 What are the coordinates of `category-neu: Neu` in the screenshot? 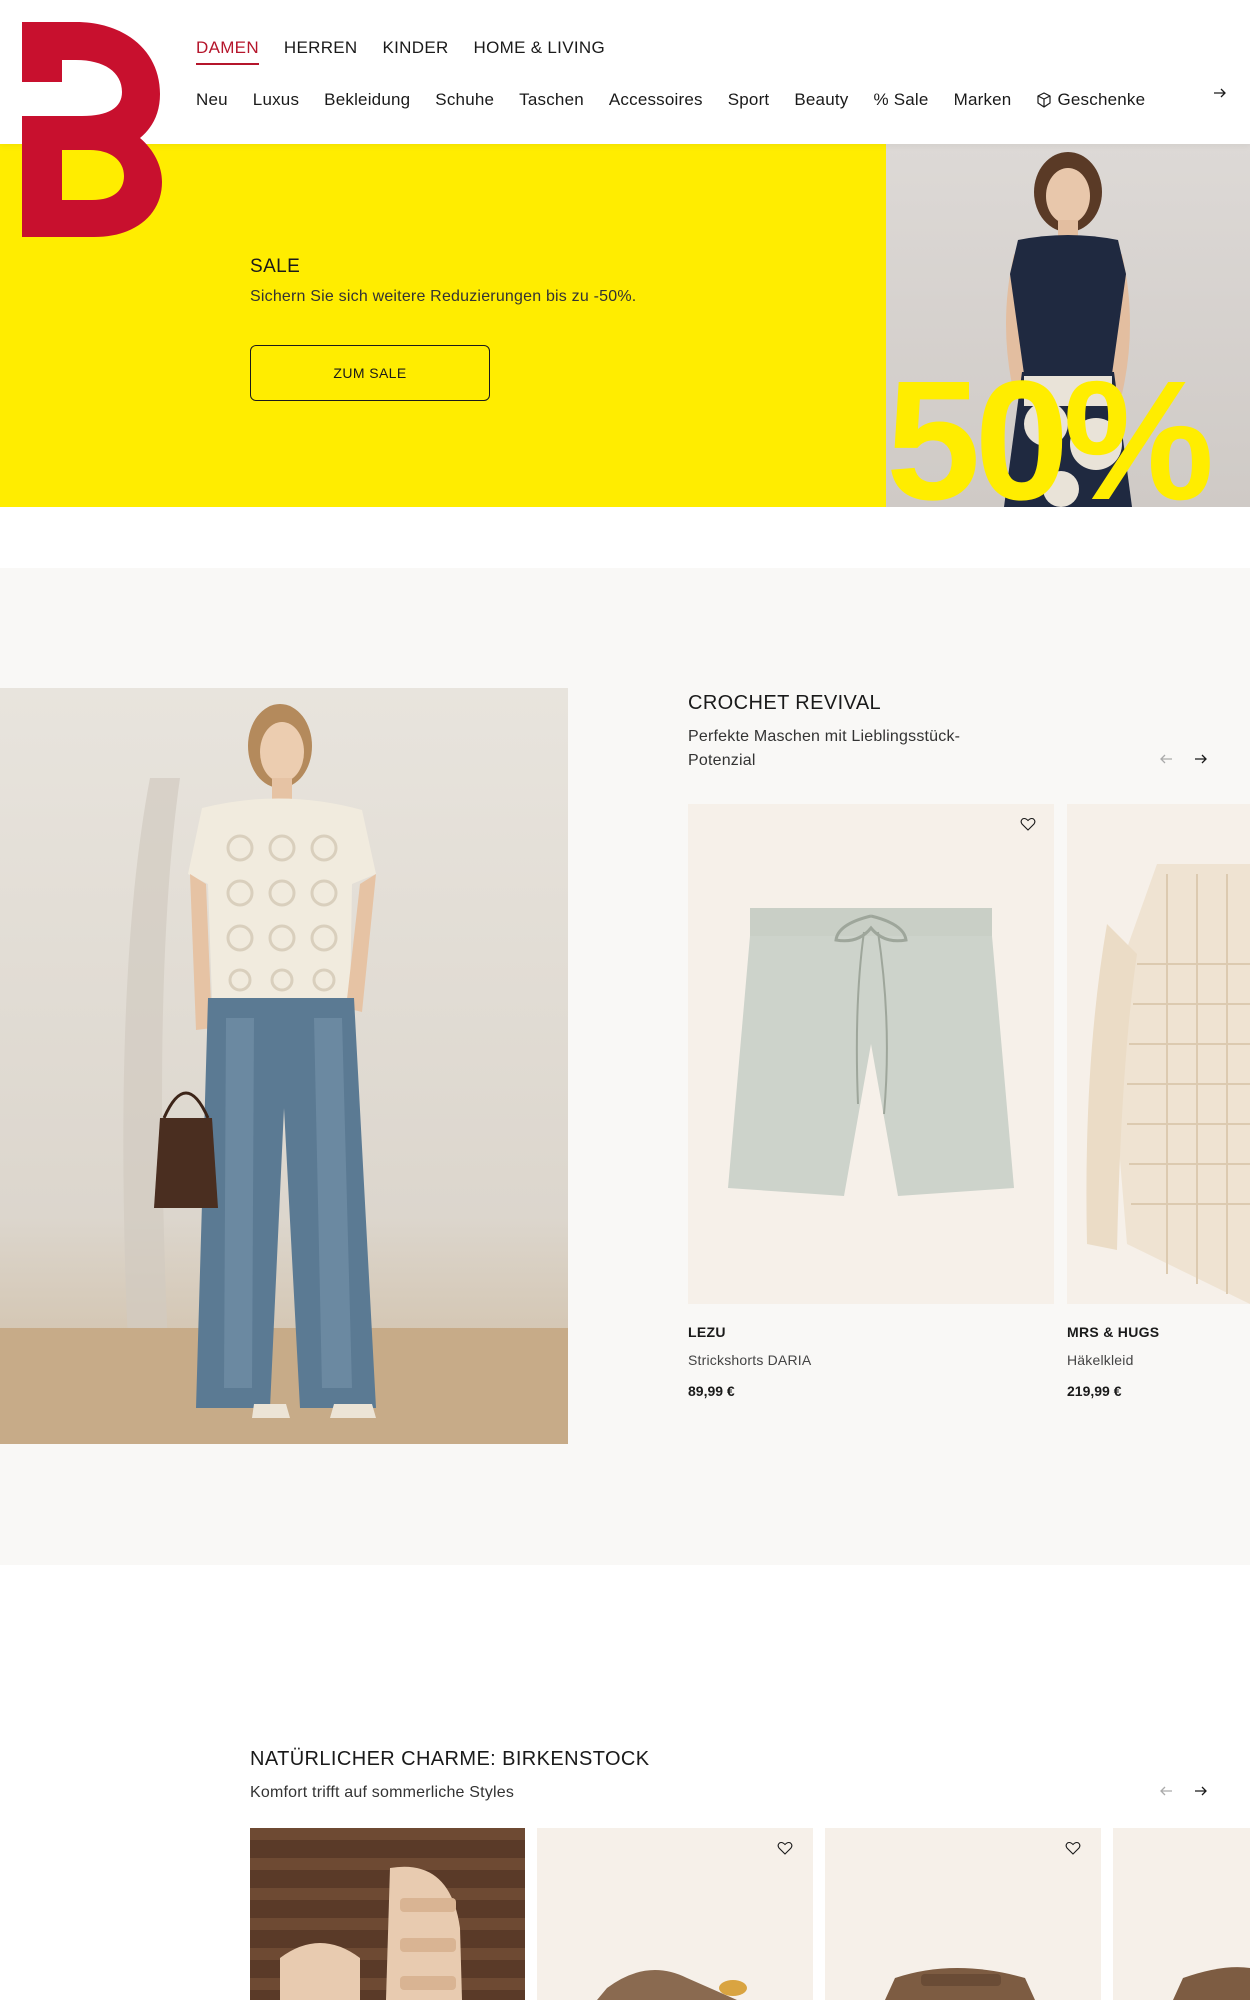 It's located at (212, 100).